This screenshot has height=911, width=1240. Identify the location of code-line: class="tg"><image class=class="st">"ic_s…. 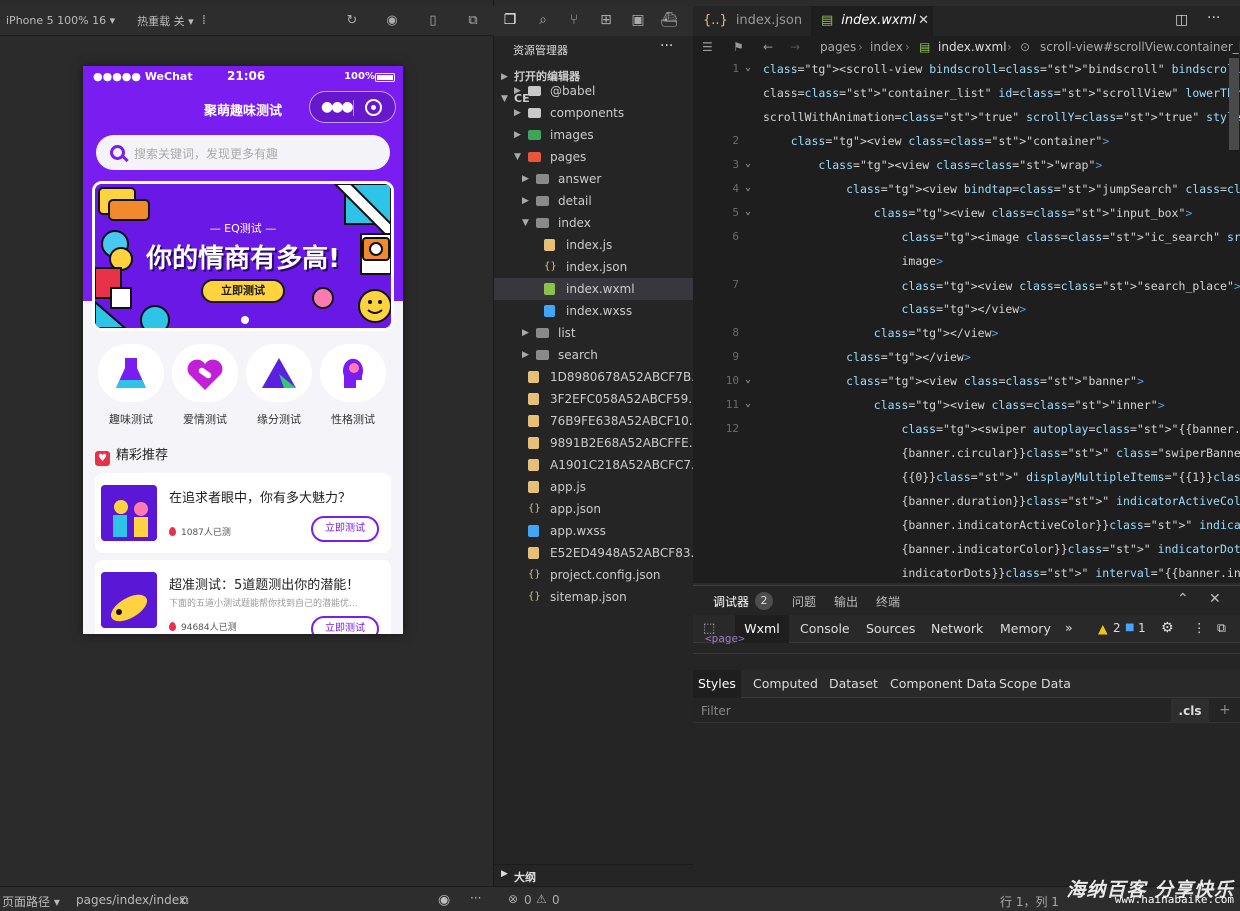
(1001, 237).